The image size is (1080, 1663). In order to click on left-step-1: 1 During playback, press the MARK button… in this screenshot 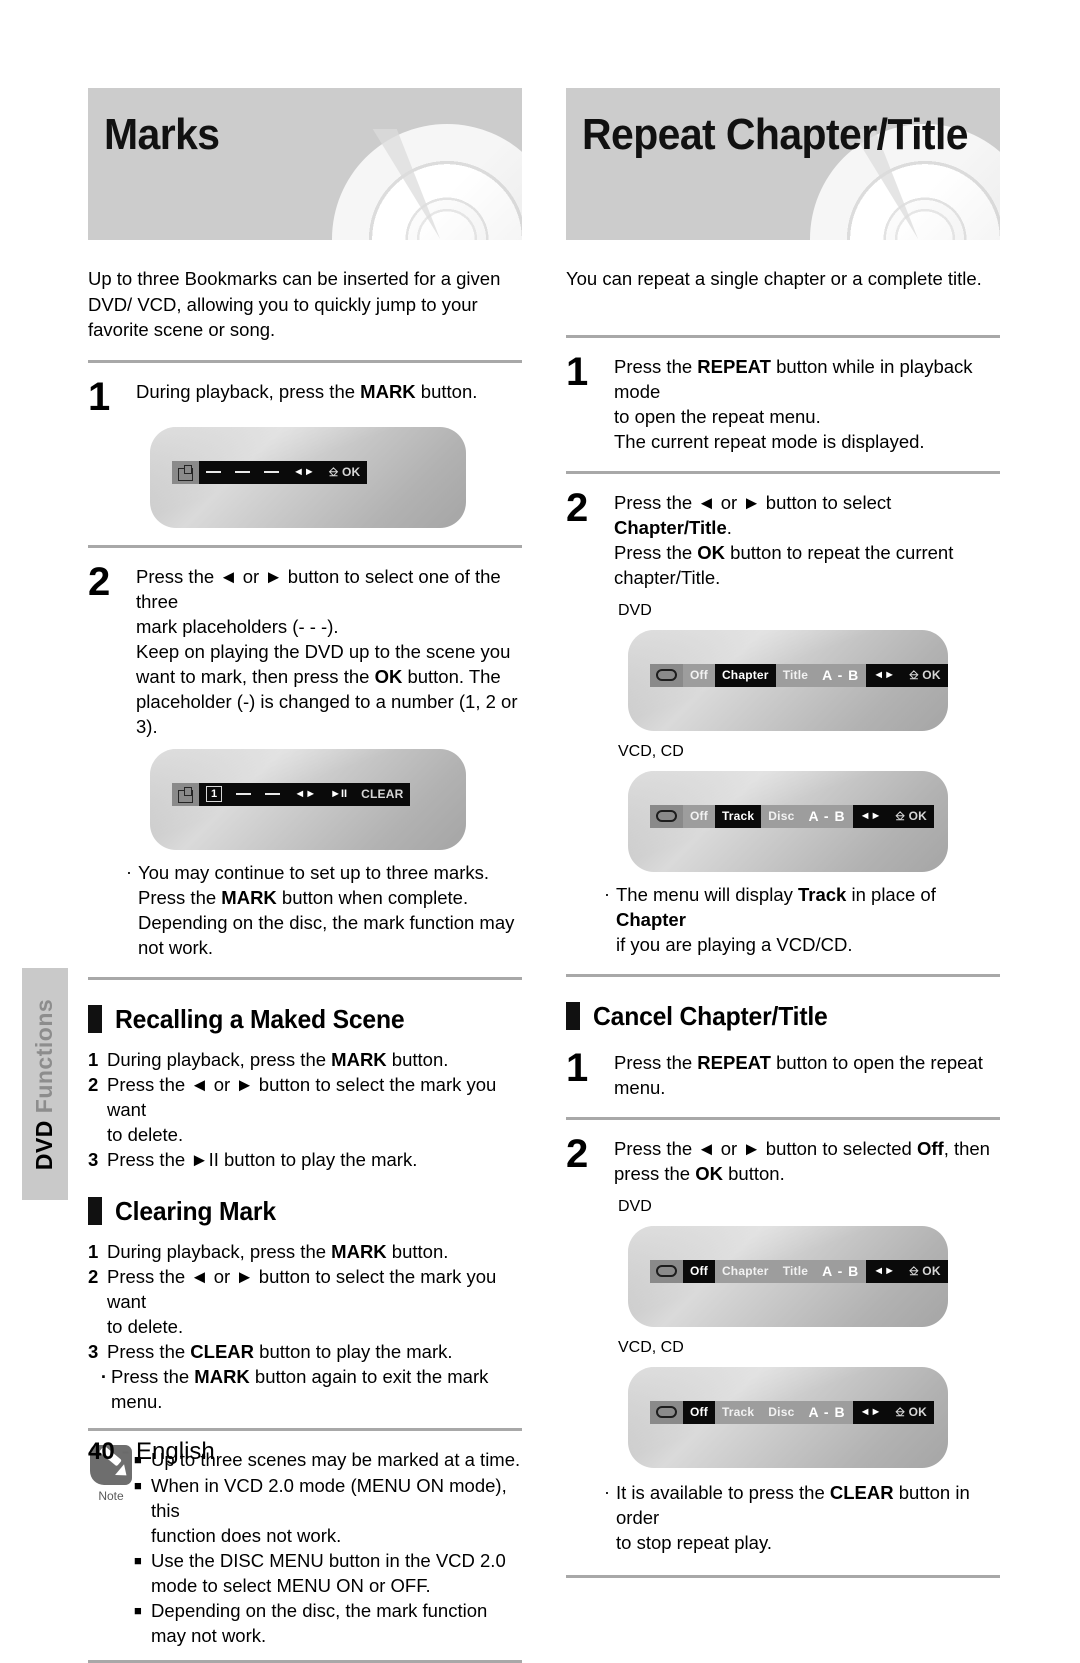, I will do `click(305, 396)`.